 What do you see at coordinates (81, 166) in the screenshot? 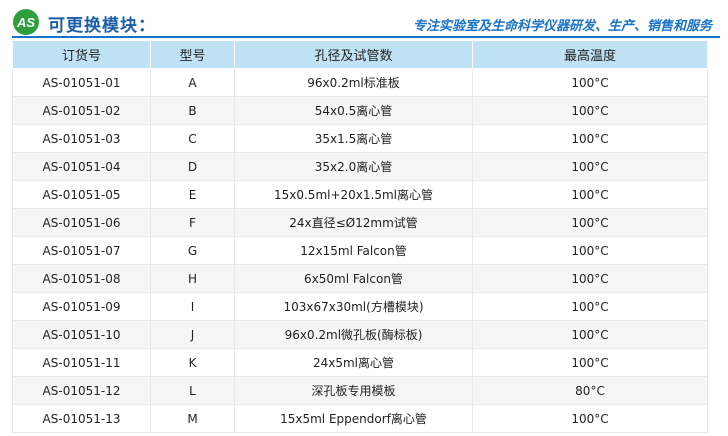
I see `order-no-cell: AS-01051-04` at bounding box center [81, 166].